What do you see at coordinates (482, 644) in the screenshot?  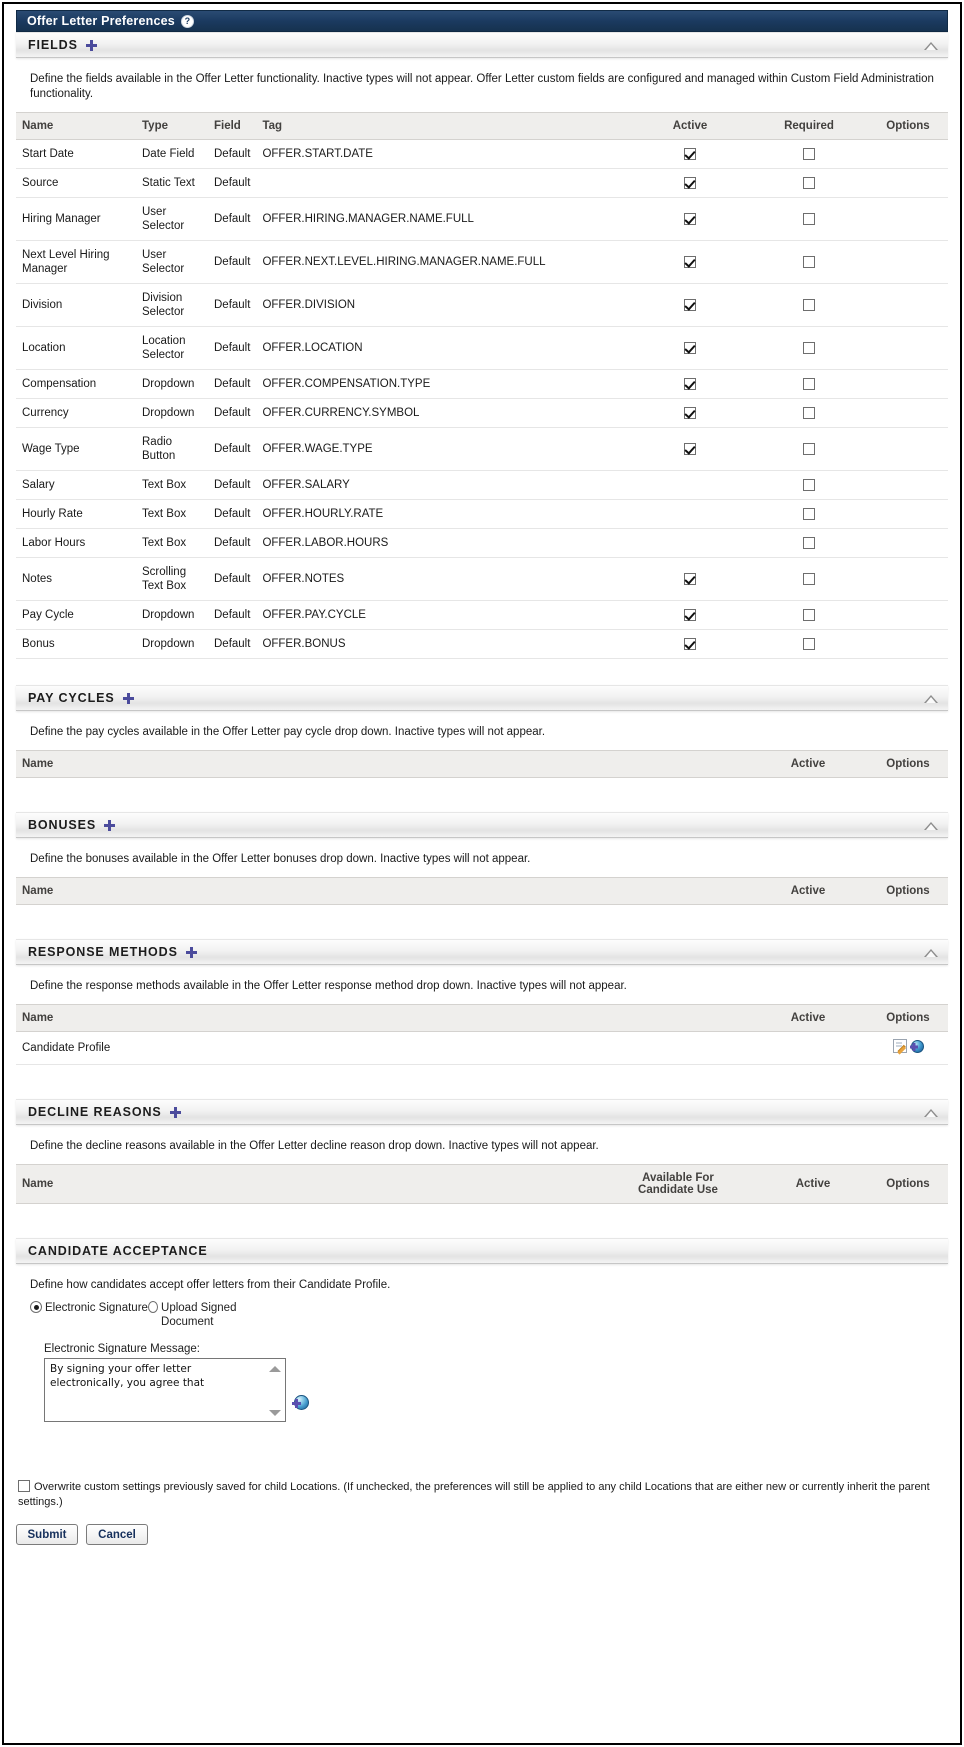 I see `table-row: Bonus Dropdown Default OFFER.BONUS` at bounding box center [482, 644].